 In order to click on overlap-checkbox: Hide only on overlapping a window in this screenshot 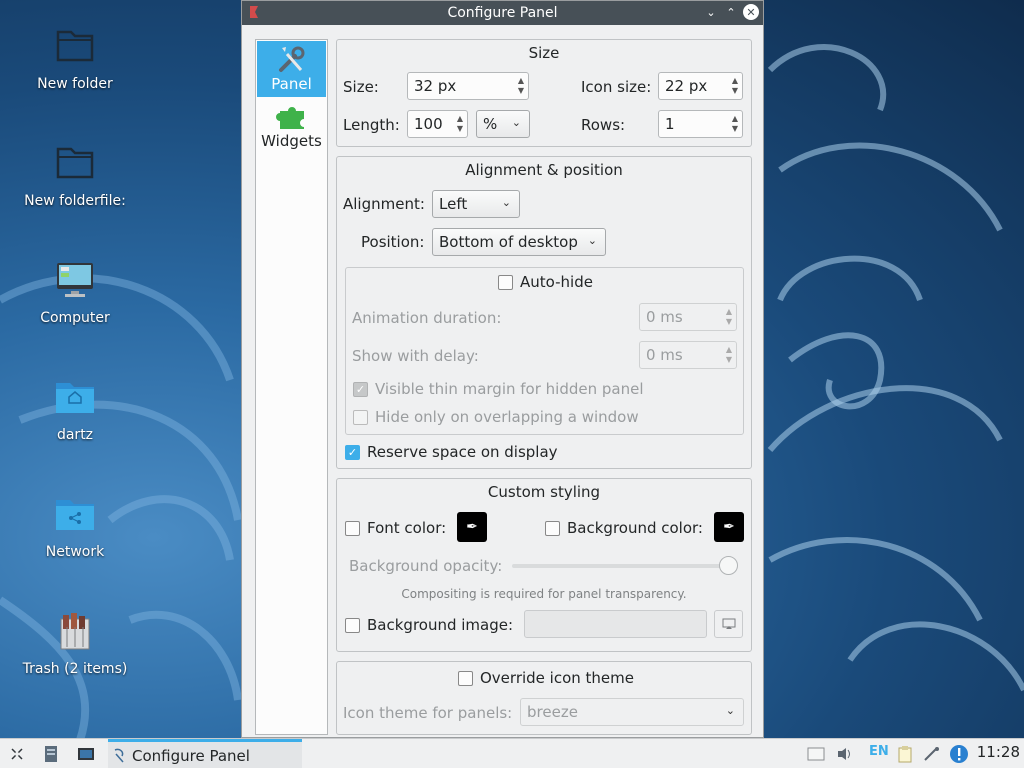, I will do `click(496, 417)`.